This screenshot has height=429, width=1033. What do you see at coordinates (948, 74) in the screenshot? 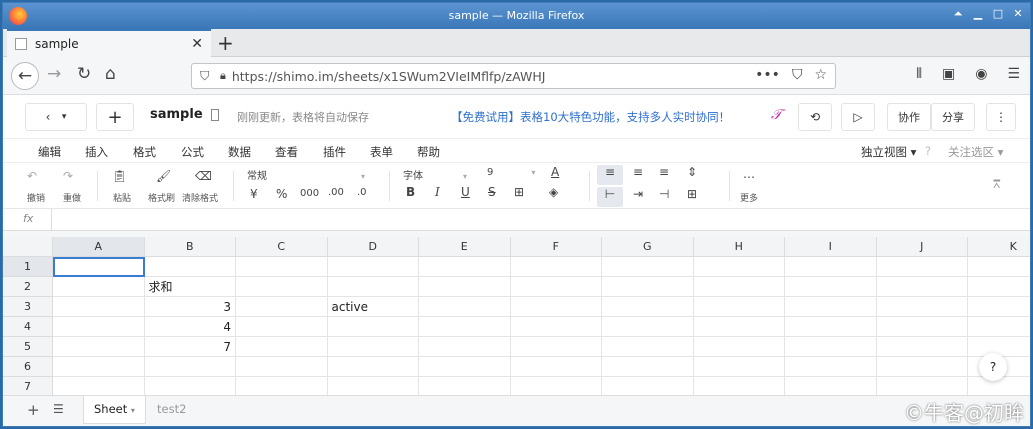
I see `sidebar-icon: ▣` at bounding box center [948, 74].